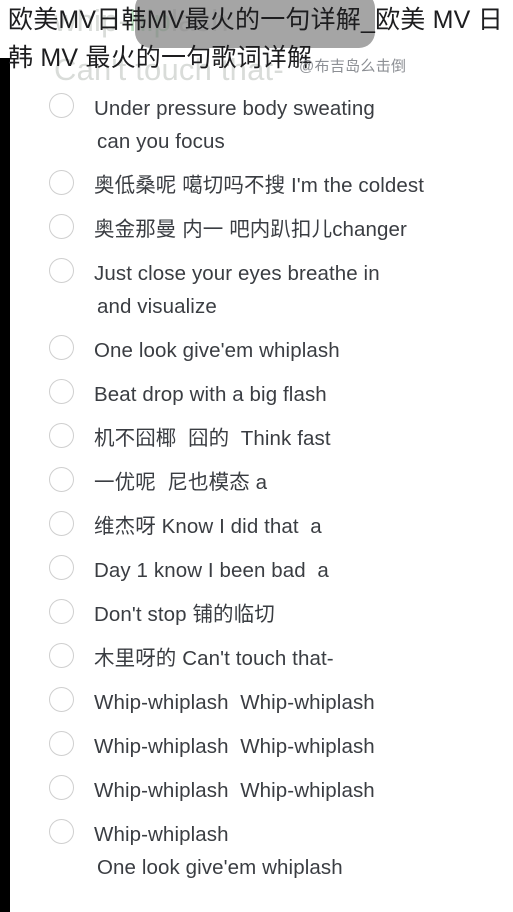 The image size is (513, 912). I want to click on lyric-text: 一优呢 尼也模态 a, so click(180, 482).